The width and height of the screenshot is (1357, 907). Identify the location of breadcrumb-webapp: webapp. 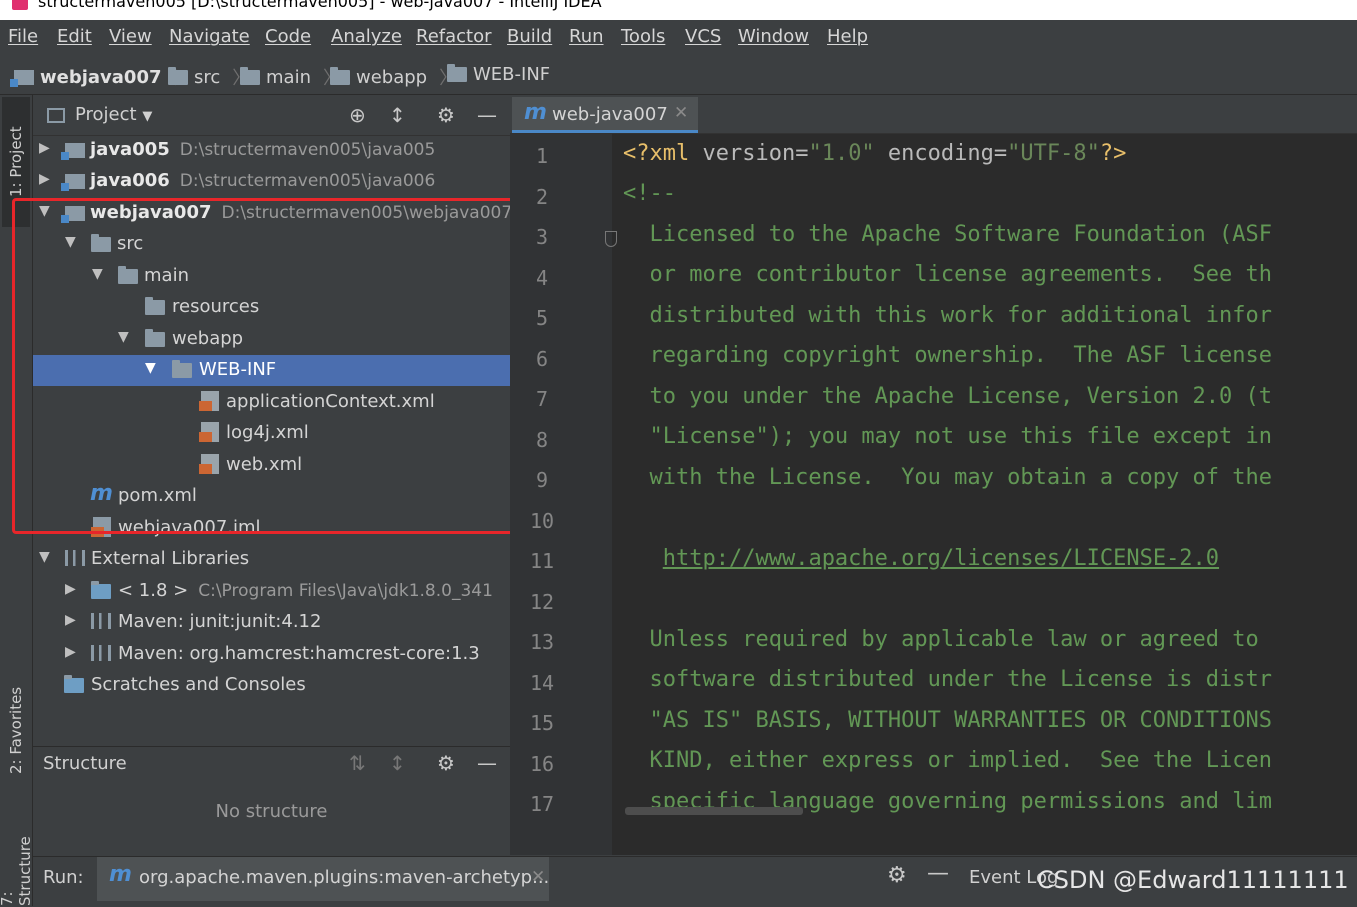
(391, 77).